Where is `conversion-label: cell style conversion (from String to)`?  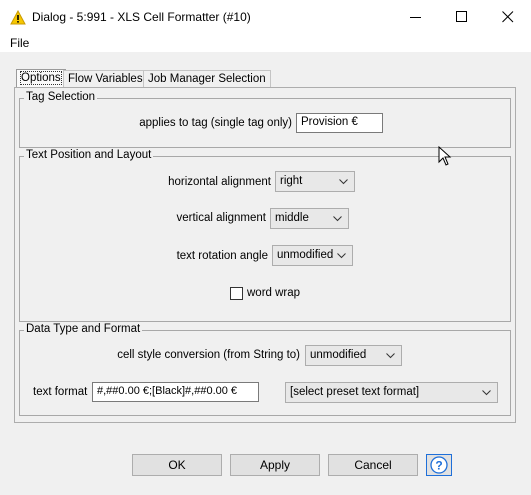 conversion-label: cell style conversion (from String to) is located at coordinates (208, 355).